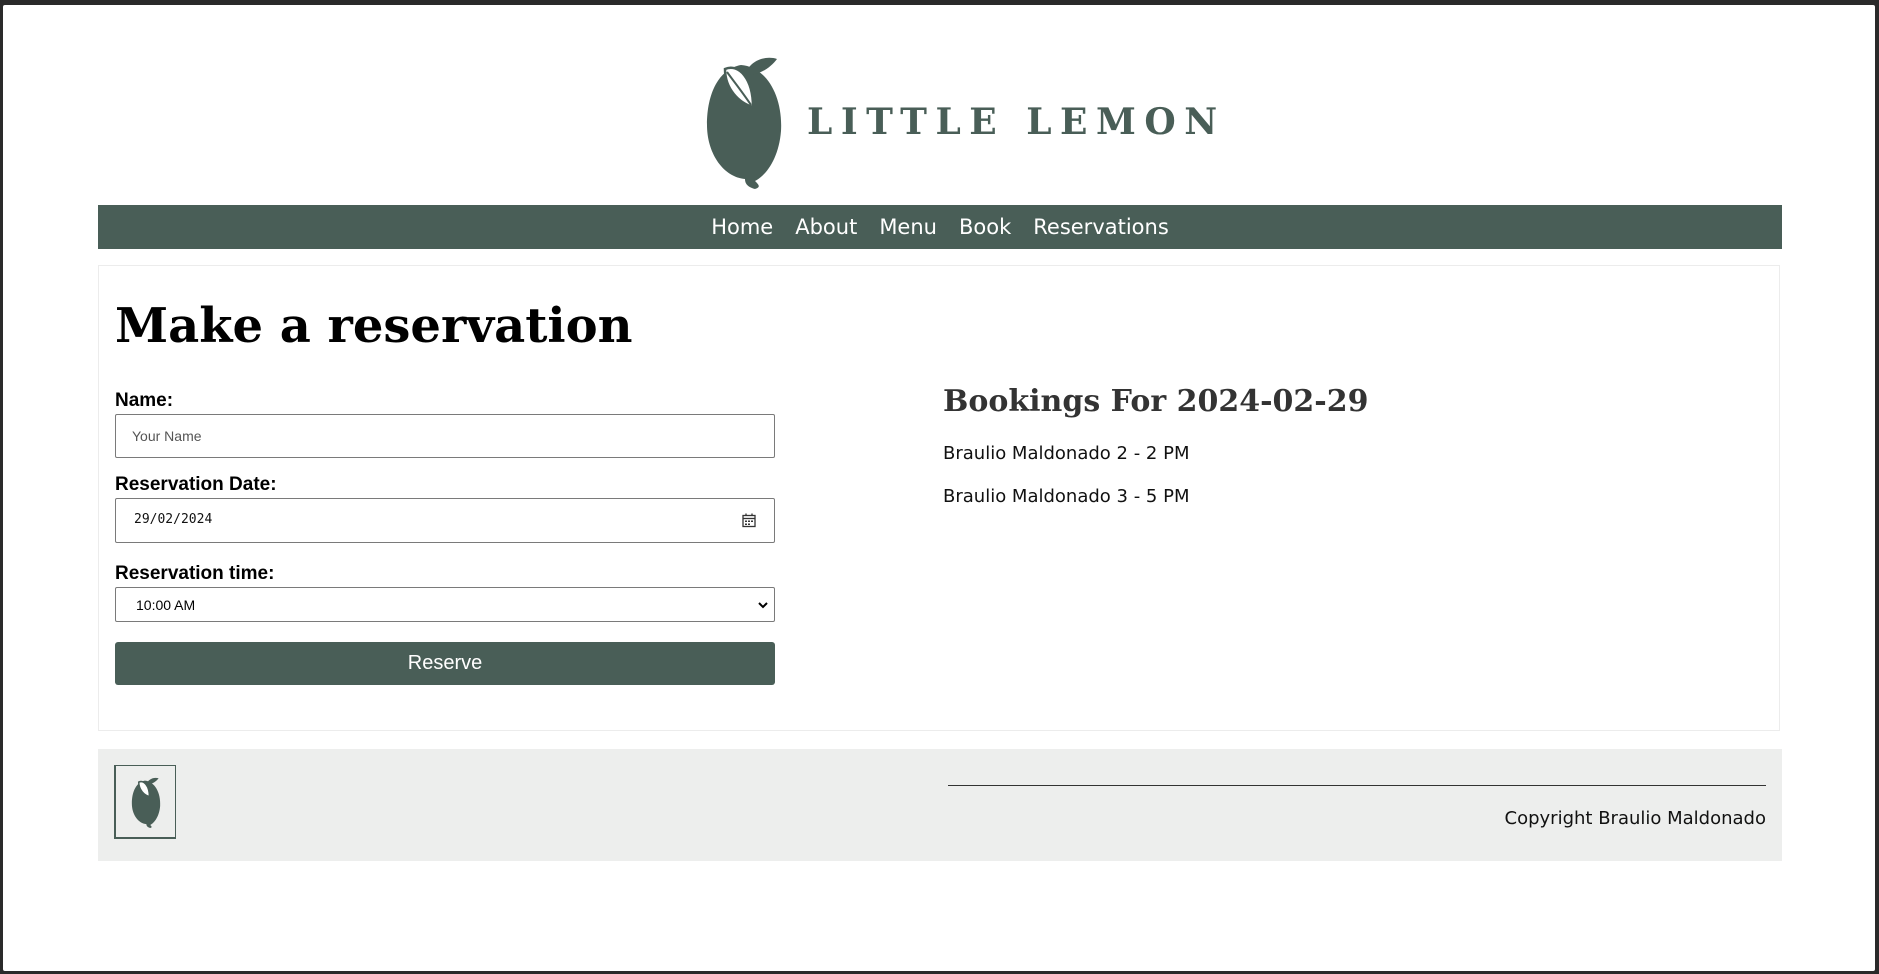  Describe the element at coordinates (742, 227) in the screenshot. I see `nav-item-home: Home` at that location.